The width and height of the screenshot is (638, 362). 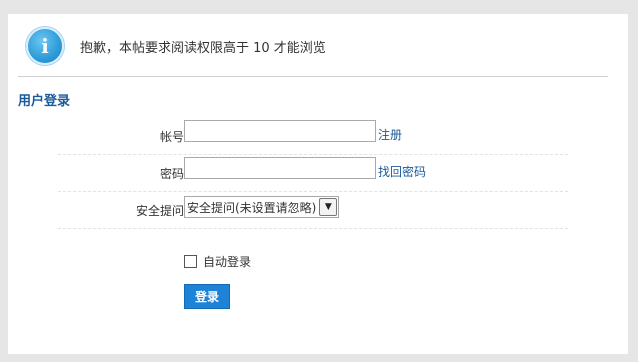 What do you see at coordinates (328, 207) in the screenshot?
I see `chevron-down-icon: ▼` at bounding box center [328, 207].